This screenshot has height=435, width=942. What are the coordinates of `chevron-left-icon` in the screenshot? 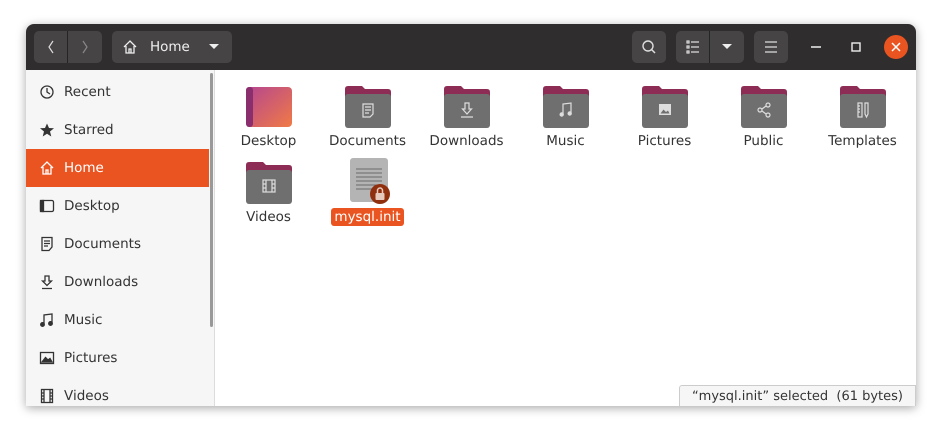 It's located at (51, 47).